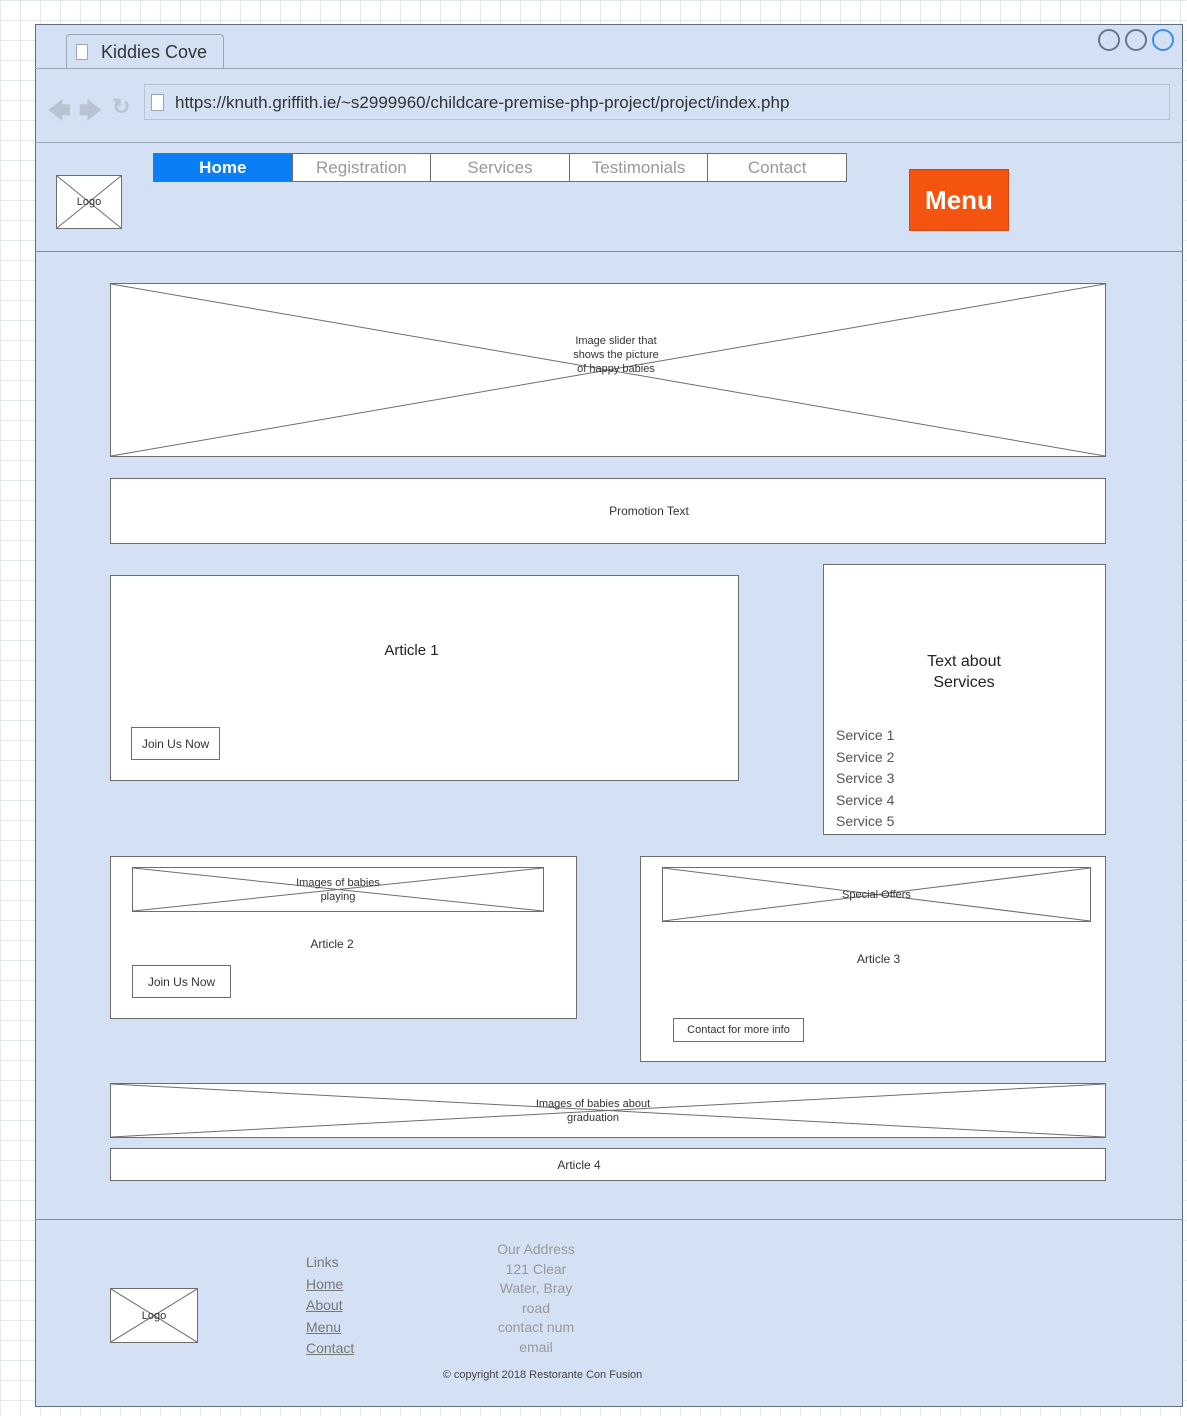 The width and height of the screenshot is (1187, 1416). What do you see at coordinates (536, 1268) in the screenshot?
I see `address-line: 121 Clear` at bounding box center [536, 1268].